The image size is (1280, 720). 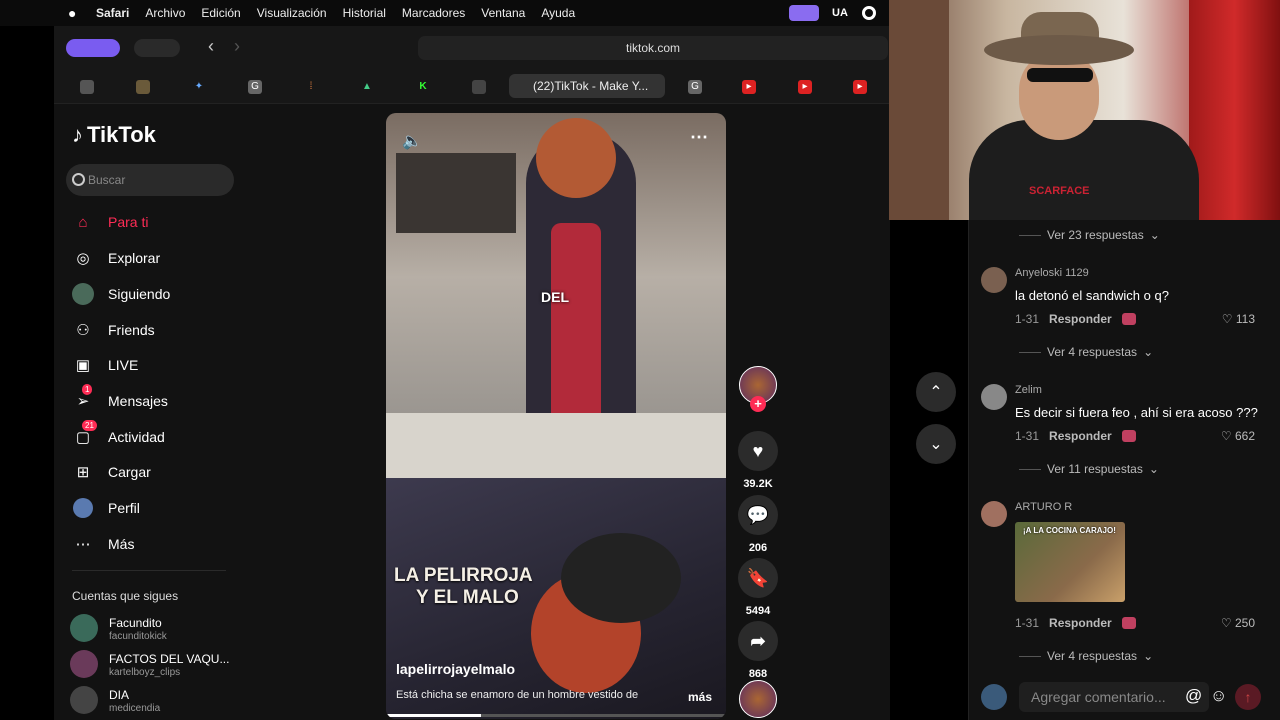 I want to click on account-handle: facunditokick, so click(x=138, y=636).